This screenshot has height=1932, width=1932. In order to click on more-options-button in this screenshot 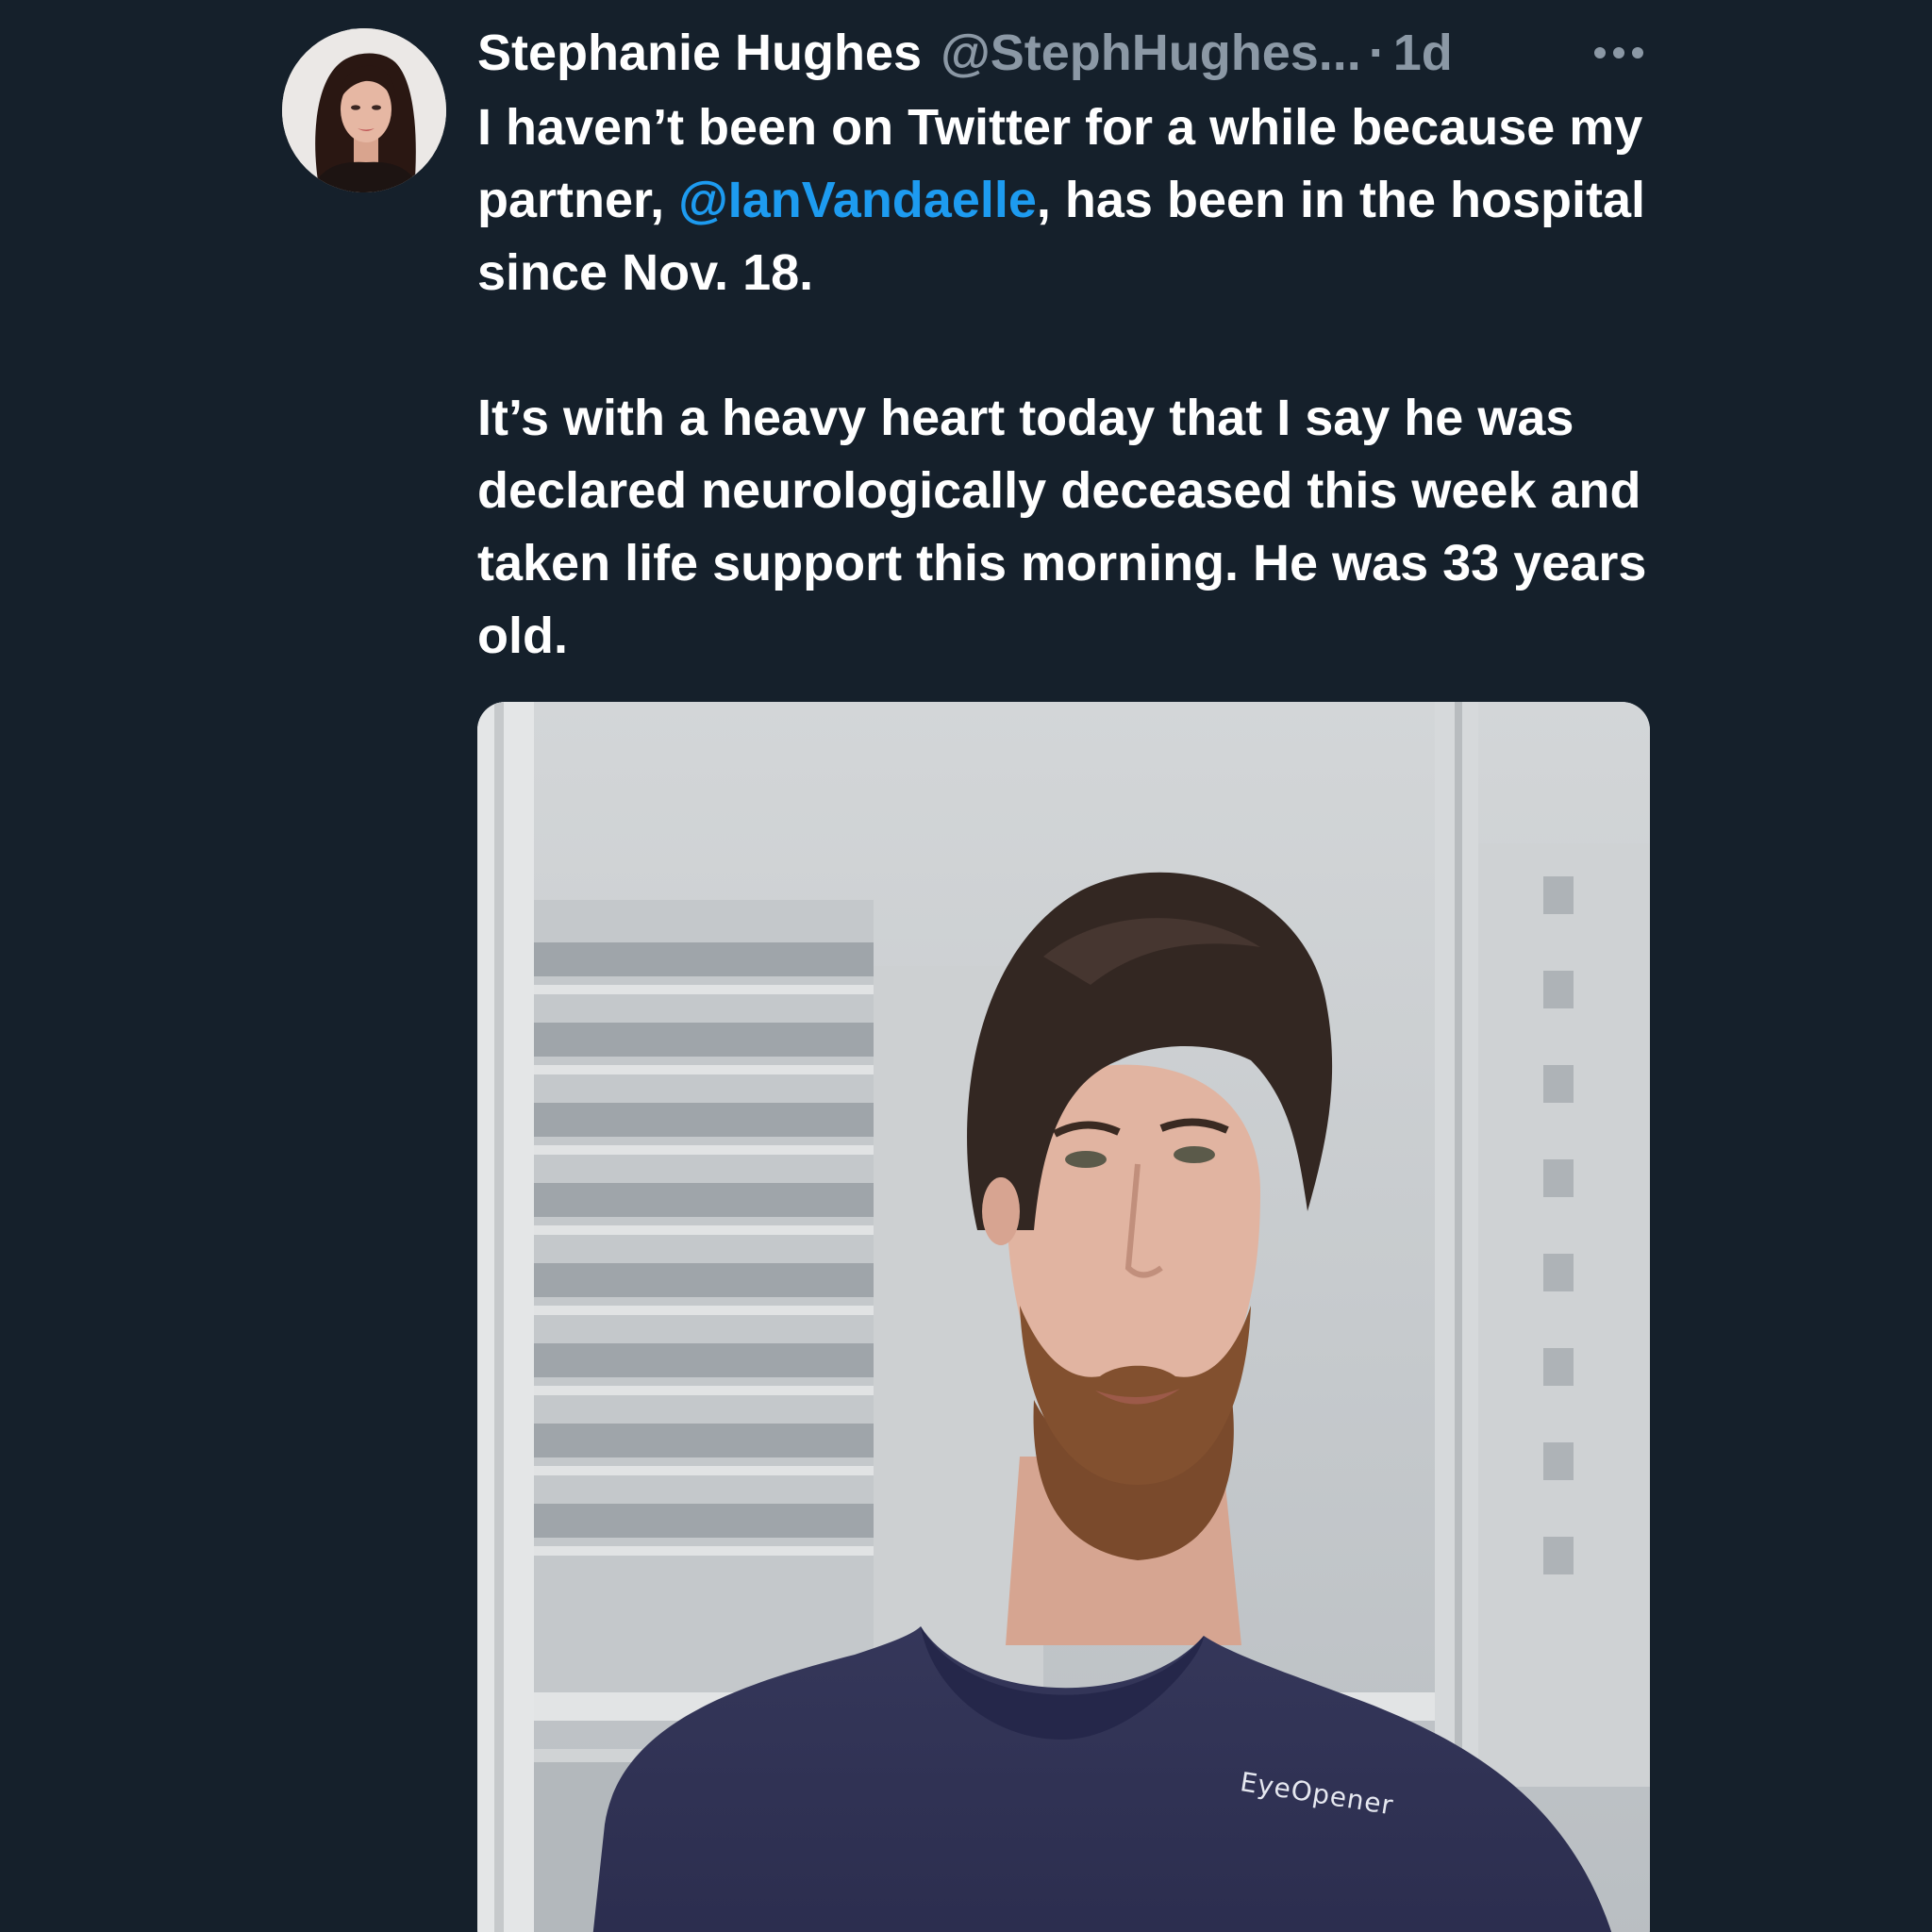, I will do `click(1619, 53)`.